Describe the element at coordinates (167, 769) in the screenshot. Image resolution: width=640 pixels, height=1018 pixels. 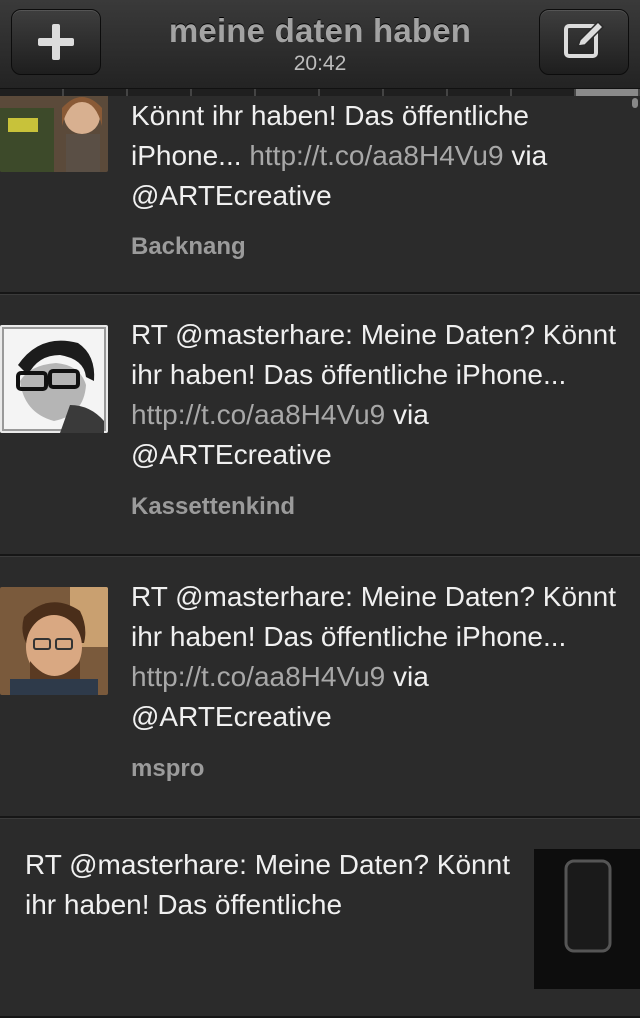
I see `tweet-author: mspro` at that location.